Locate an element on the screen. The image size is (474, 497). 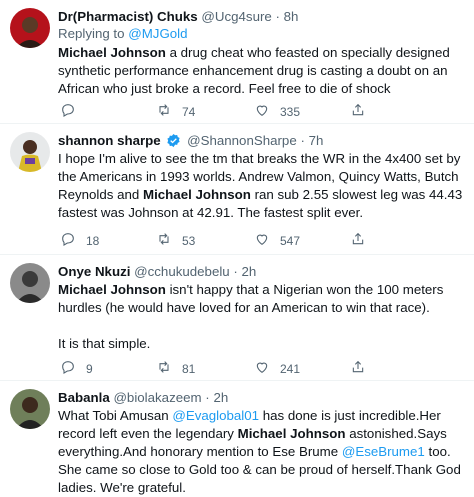
author-name: Dr(Pharmacist) Chuks is located at coordinates (128, 16).